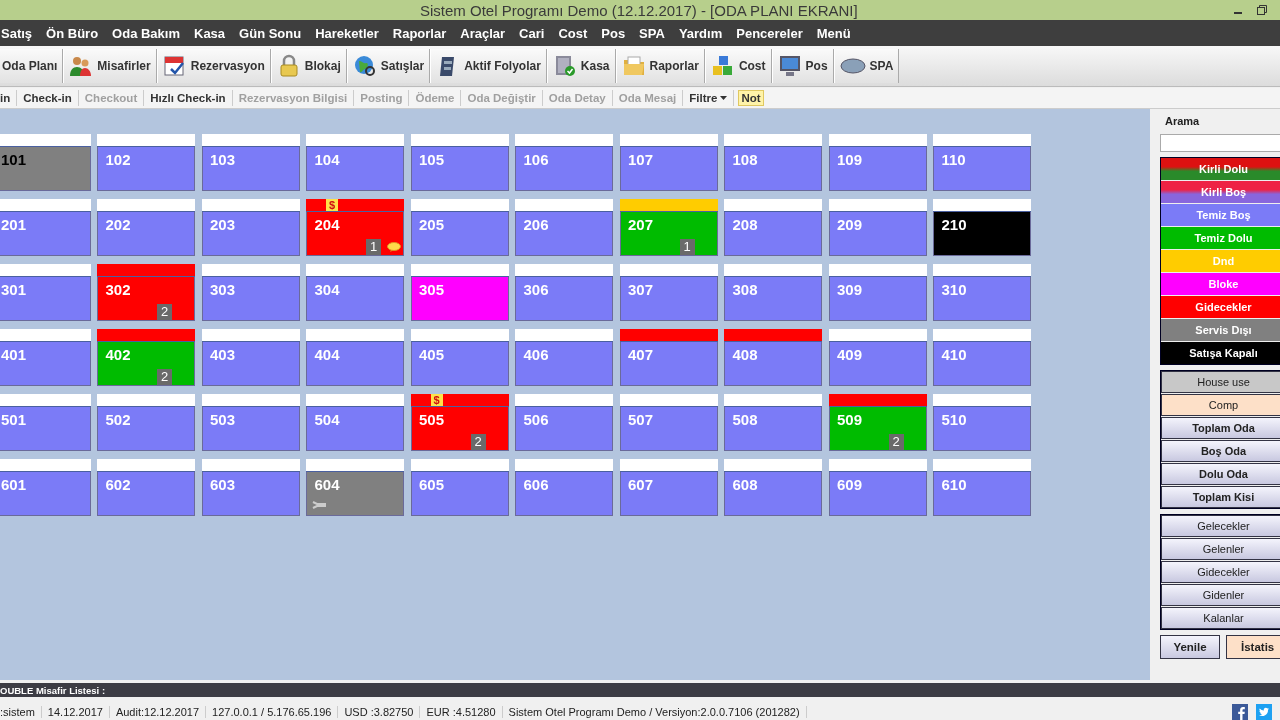 The height and width of the screenshot is (720, 1280). I want to click on toolbar-button: Rezervasyon, so click(213, 66).